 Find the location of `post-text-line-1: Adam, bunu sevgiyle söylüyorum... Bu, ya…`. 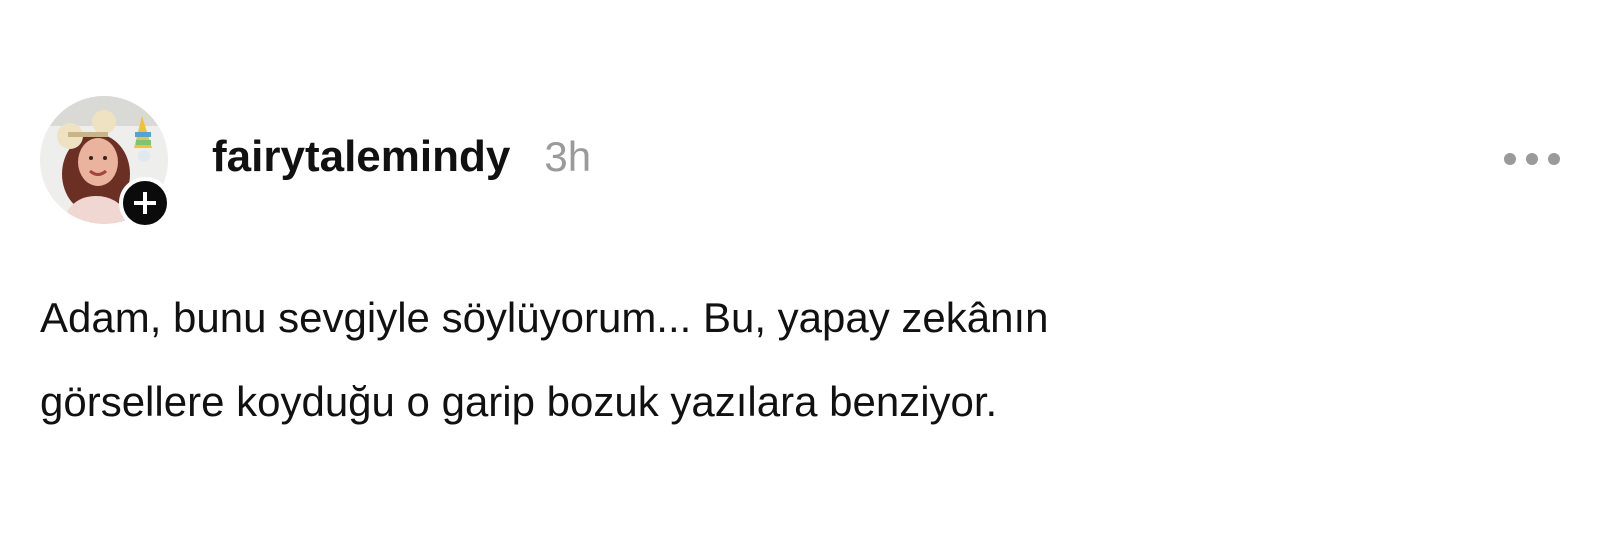

post-text-line-1: Adam, bunu sevgiyle söylüyorum... Bu, ya… is located at coordinates (544, 317).